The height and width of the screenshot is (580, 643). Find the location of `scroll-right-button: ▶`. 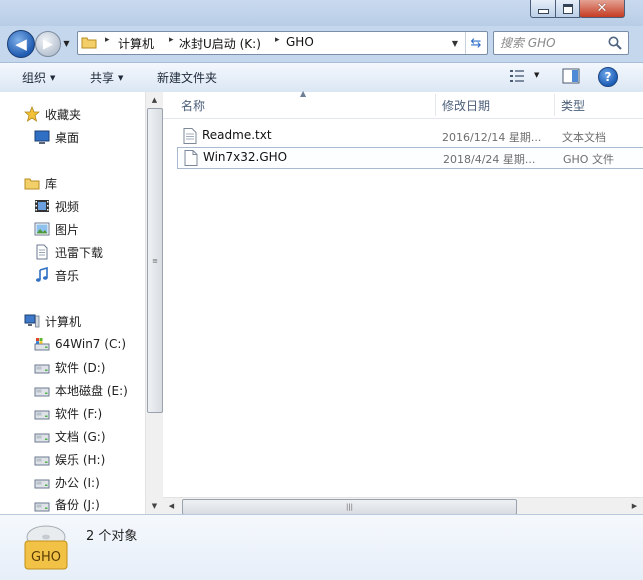

scroll-right-button: ▶ is located at coordinates (634, 506).